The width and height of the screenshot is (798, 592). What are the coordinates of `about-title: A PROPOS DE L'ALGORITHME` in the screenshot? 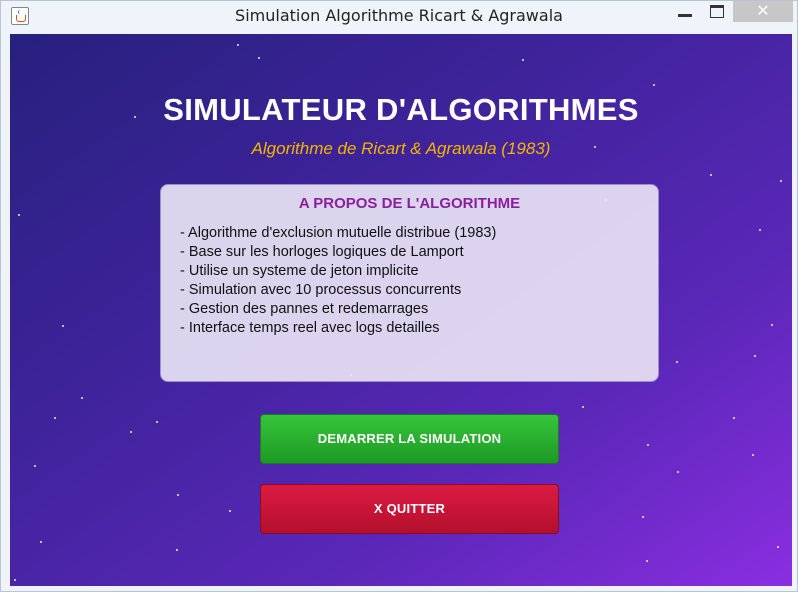 It's located at (409, 203).